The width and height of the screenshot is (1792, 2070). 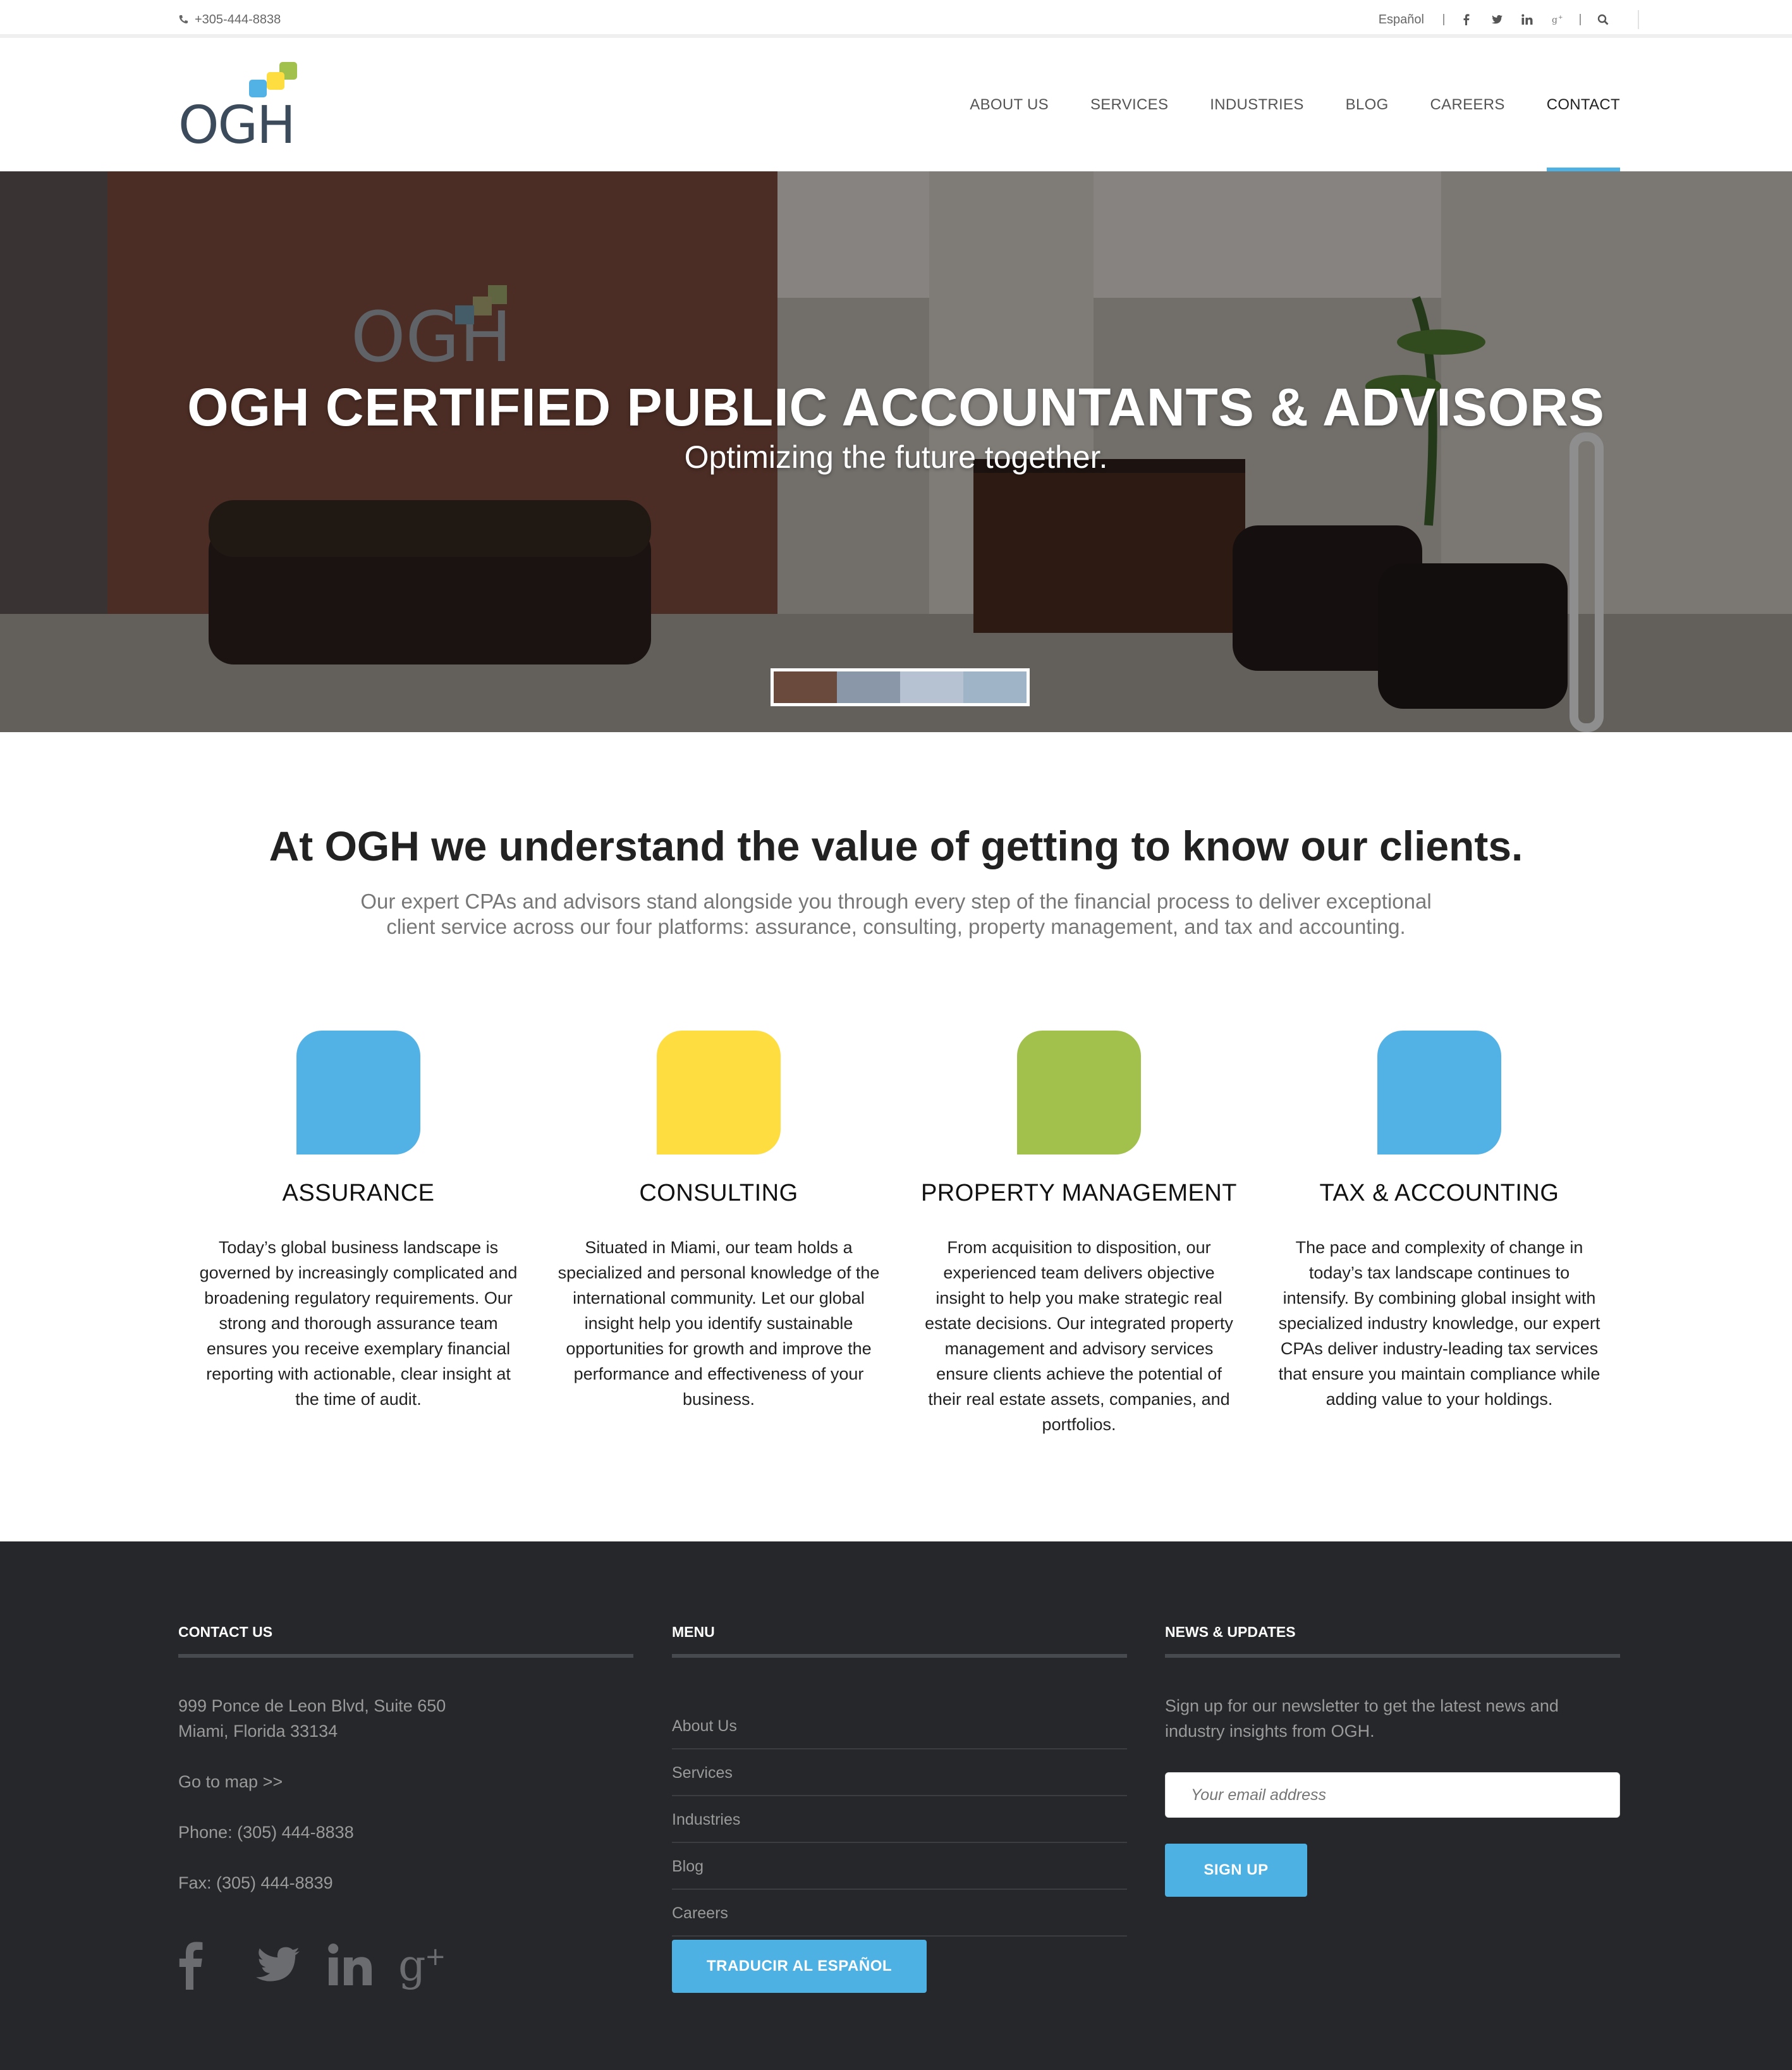 What do you see at coordinates (255, 1883) in the screenshot?
I see `footer-fax: Fax: (305) 444-8839` at bounding box center [255, 1883].